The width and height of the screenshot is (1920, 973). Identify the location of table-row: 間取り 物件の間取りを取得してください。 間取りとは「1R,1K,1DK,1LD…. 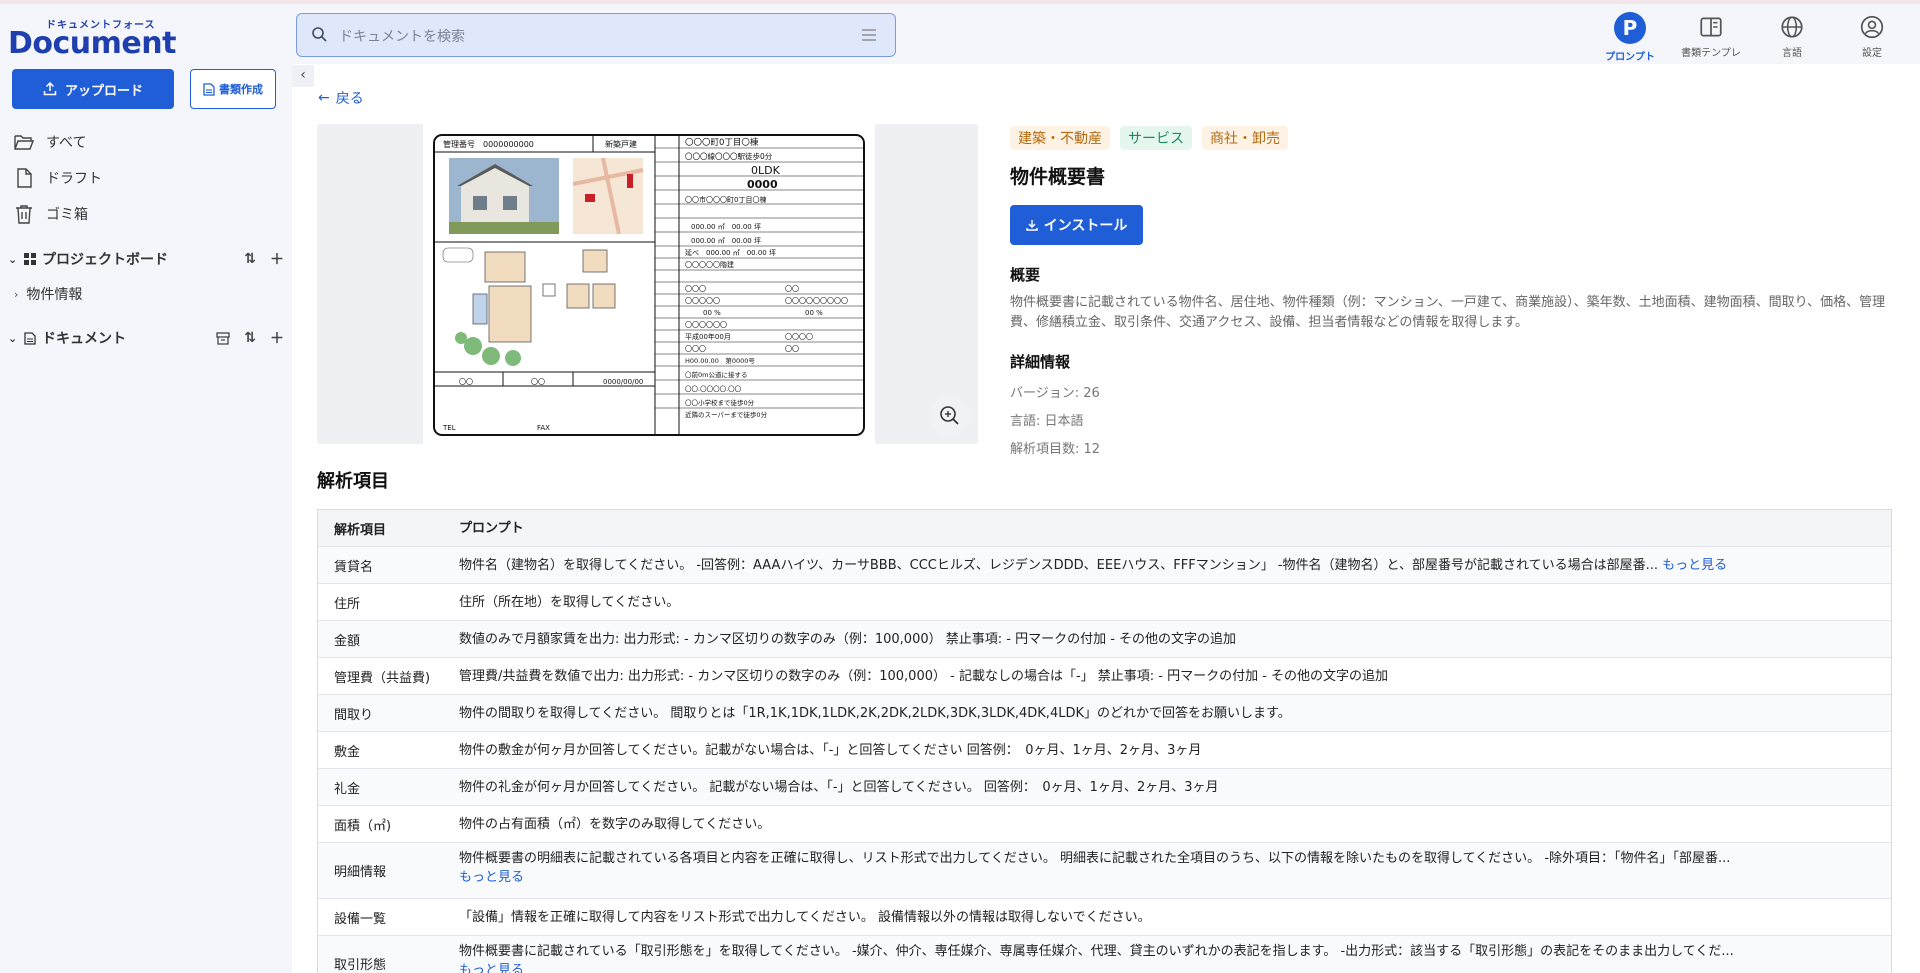
(1104, 713).